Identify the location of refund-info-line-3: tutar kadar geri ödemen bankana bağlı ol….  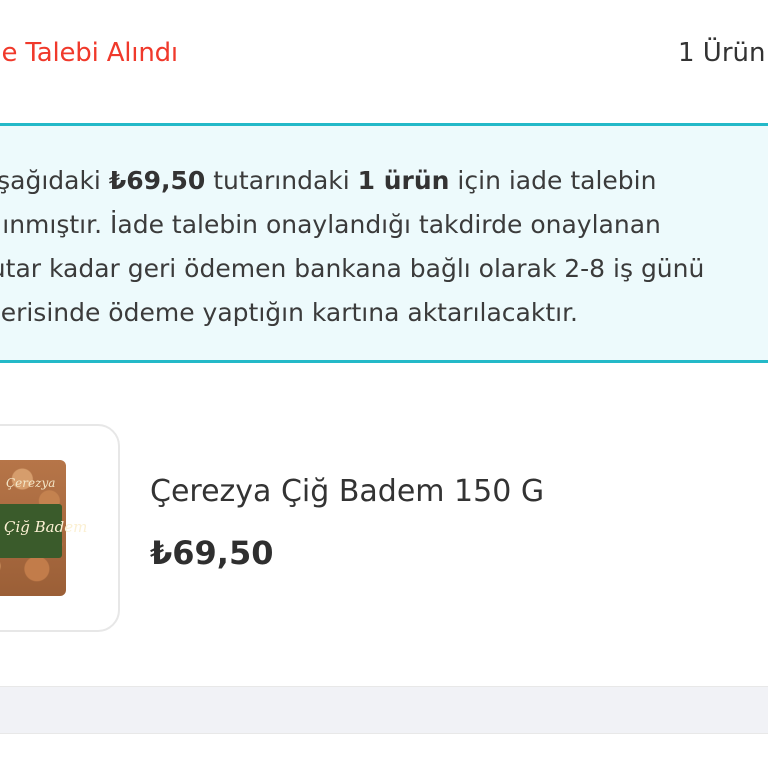
(352, 268).